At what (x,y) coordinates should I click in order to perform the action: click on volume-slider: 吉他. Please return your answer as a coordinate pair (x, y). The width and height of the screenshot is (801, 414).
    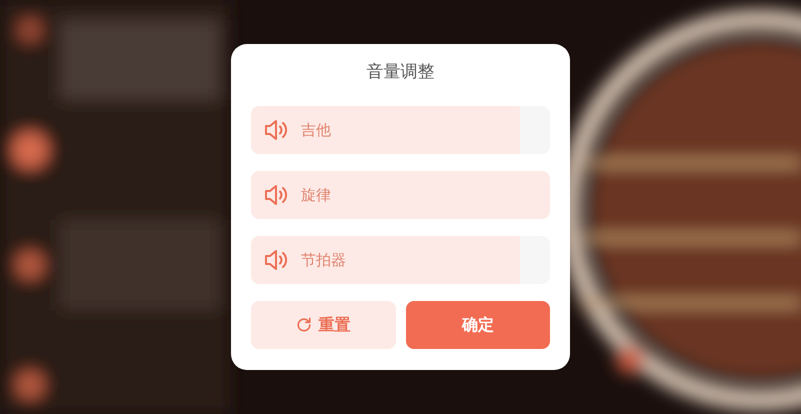
    Looking at the image, I should click on (400, 130).